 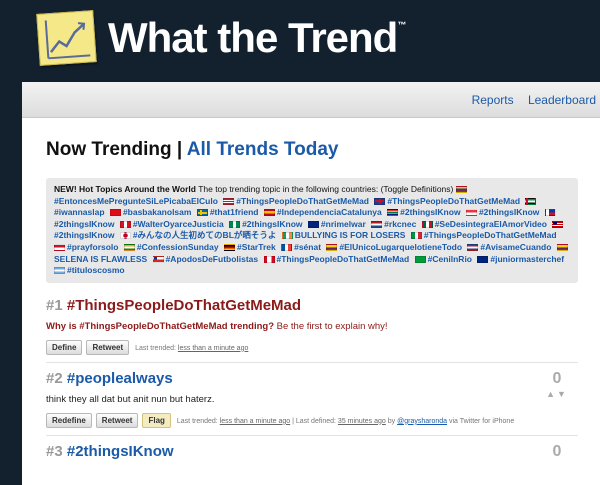 I want to click on hot-topic-link: #that1friend, so click(x=234, y=212).